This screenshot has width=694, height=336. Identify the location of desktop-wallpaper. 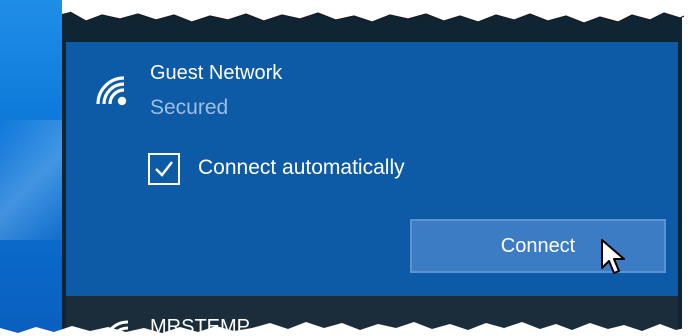
(35, 168).